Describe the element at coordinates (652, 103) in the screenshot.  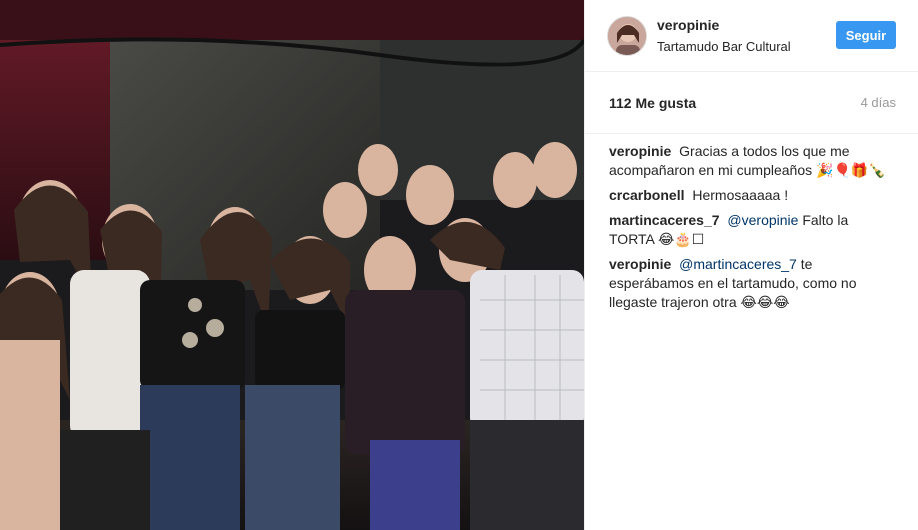
I see `likes-count: 112 Me gusta` at that location.